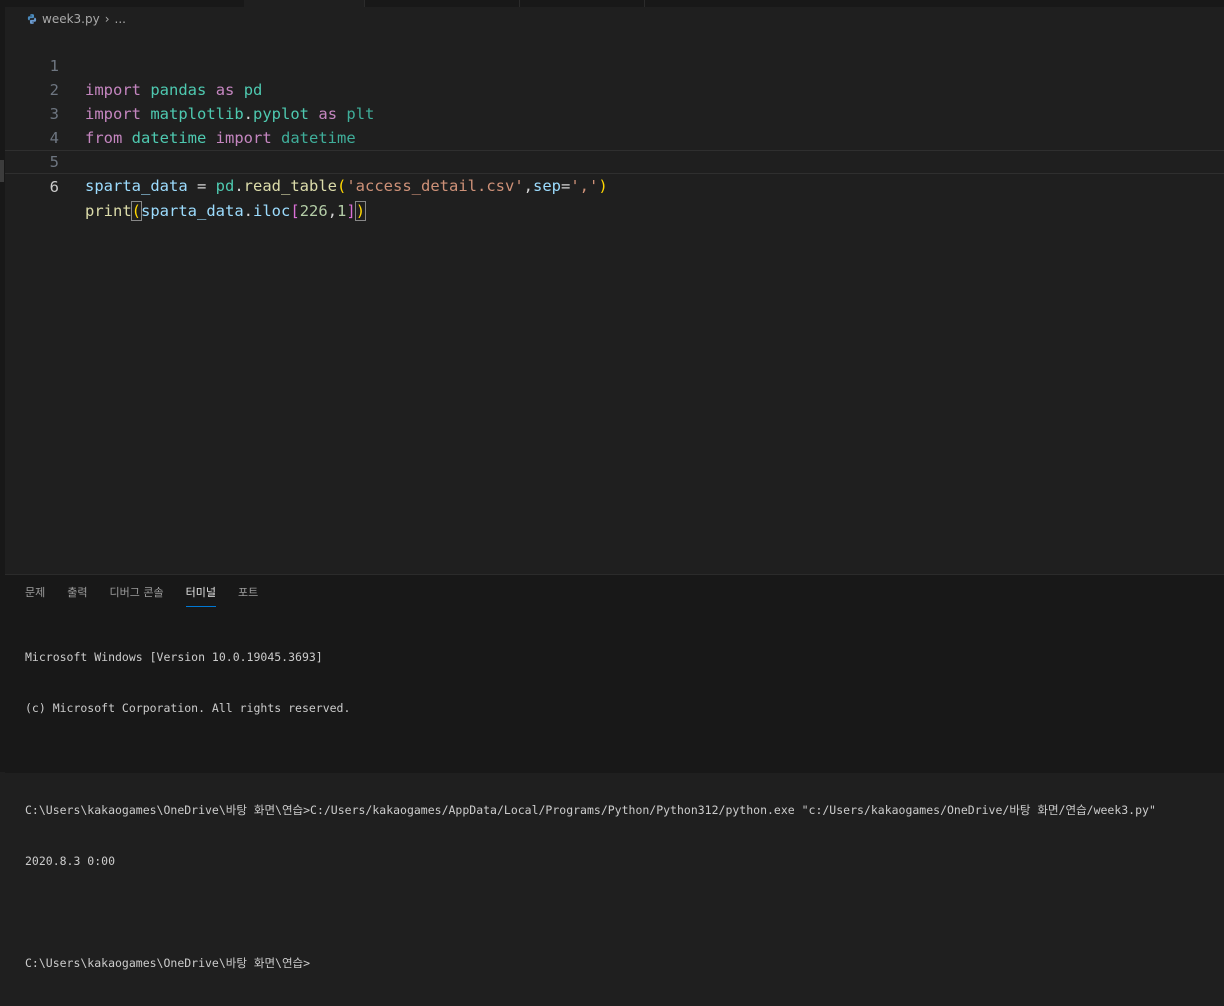  I want to click on tab-debug-console: 디버그 콘솔, so click(137, 595).